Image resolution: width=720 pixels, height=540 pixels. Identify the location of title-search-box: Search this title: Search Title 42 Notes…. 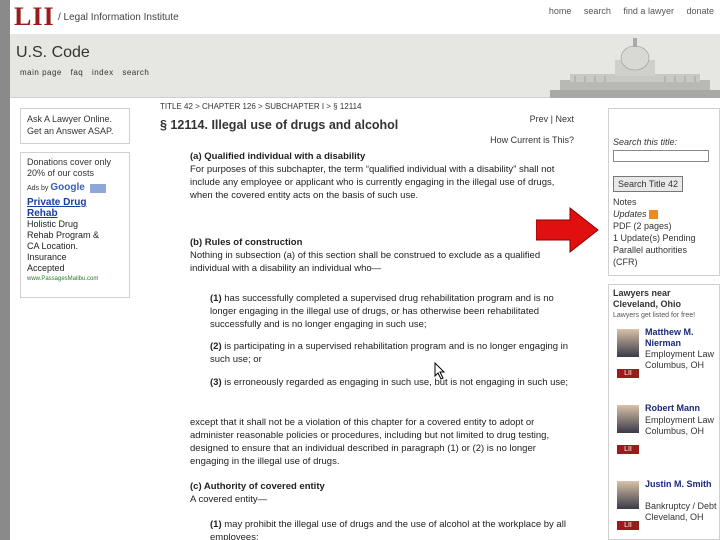
(664, 192).